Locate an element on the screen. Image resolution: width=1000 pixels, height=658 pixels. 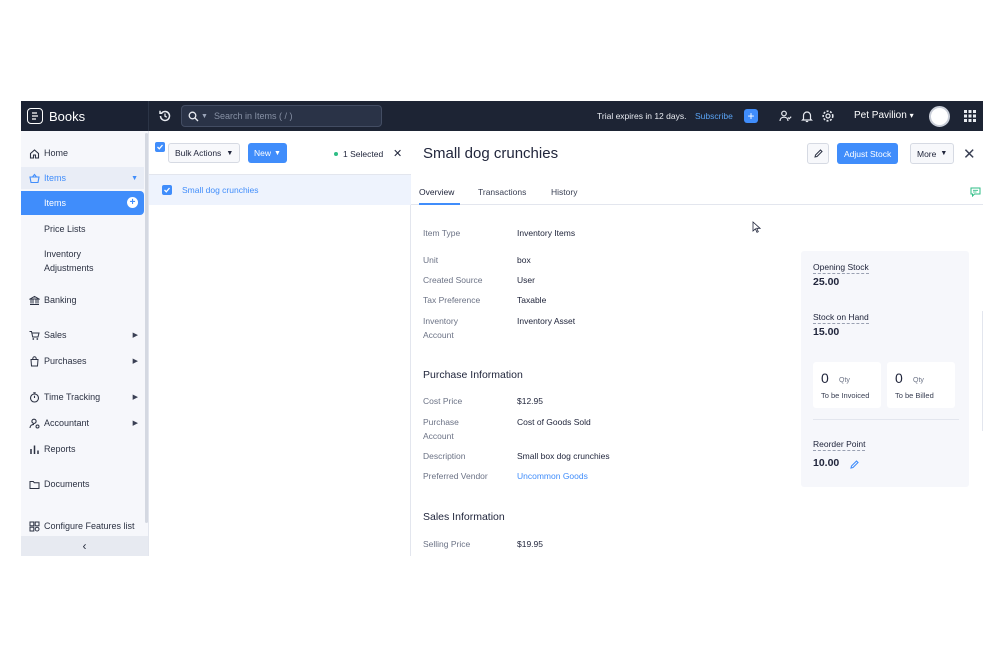
new-item-button: New ▼ is located at coordinates (267, 153).